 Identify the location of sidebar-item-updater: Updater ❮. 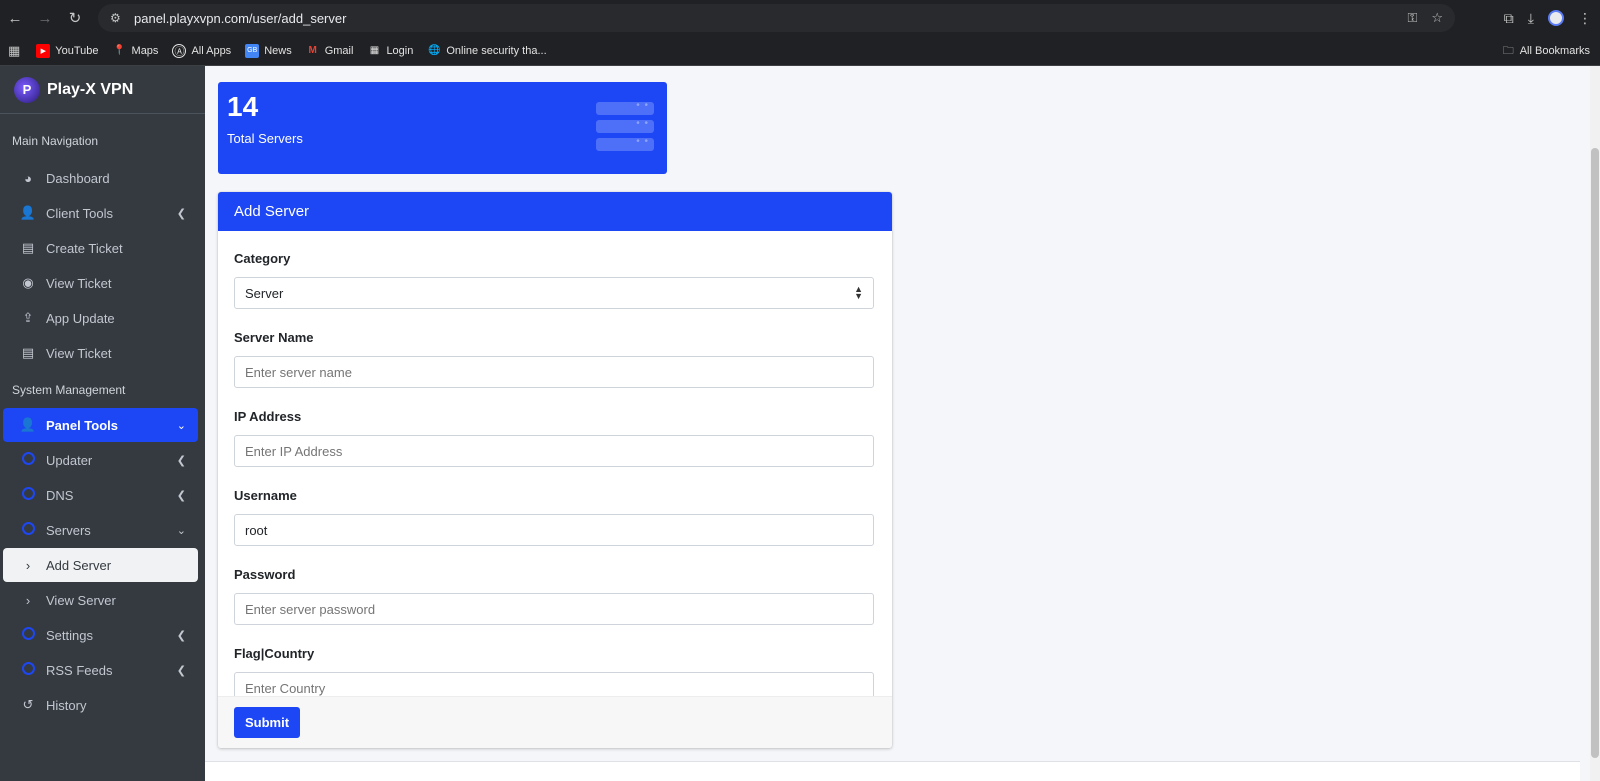
(100, 460).